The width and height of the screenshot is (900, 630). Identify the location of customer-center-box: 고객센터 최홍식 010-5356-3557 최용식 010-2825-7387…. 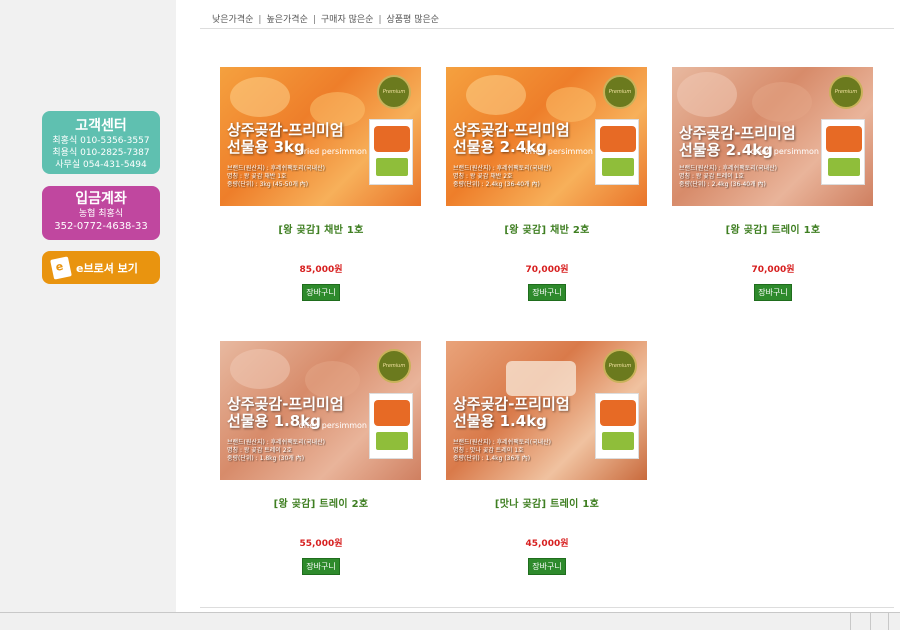
(101, 142).